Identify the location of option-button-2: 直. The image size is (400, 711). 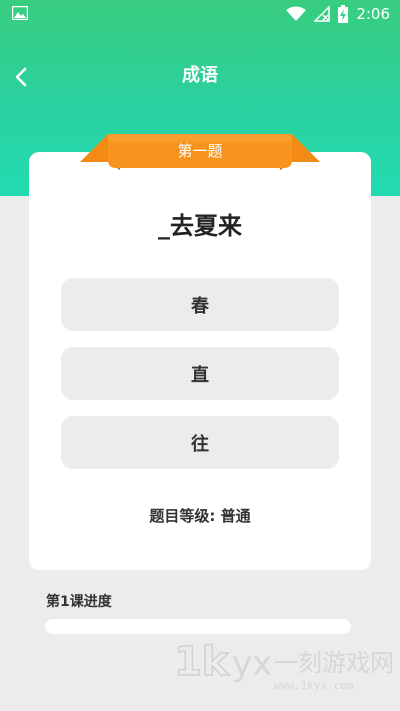
(200, 373).